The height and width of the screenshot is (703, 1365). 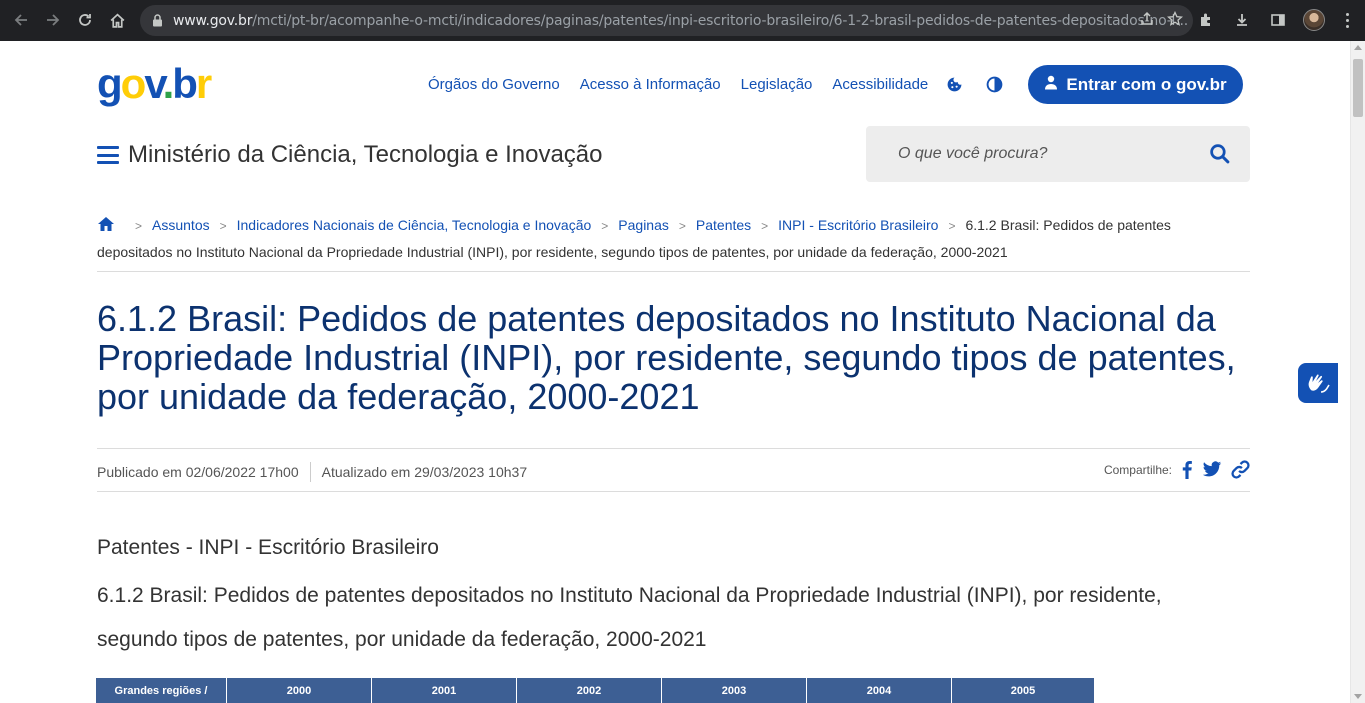 I want to click on link-acesso-a-informacao: Acesso à Informação, so click(x=650, y=84).